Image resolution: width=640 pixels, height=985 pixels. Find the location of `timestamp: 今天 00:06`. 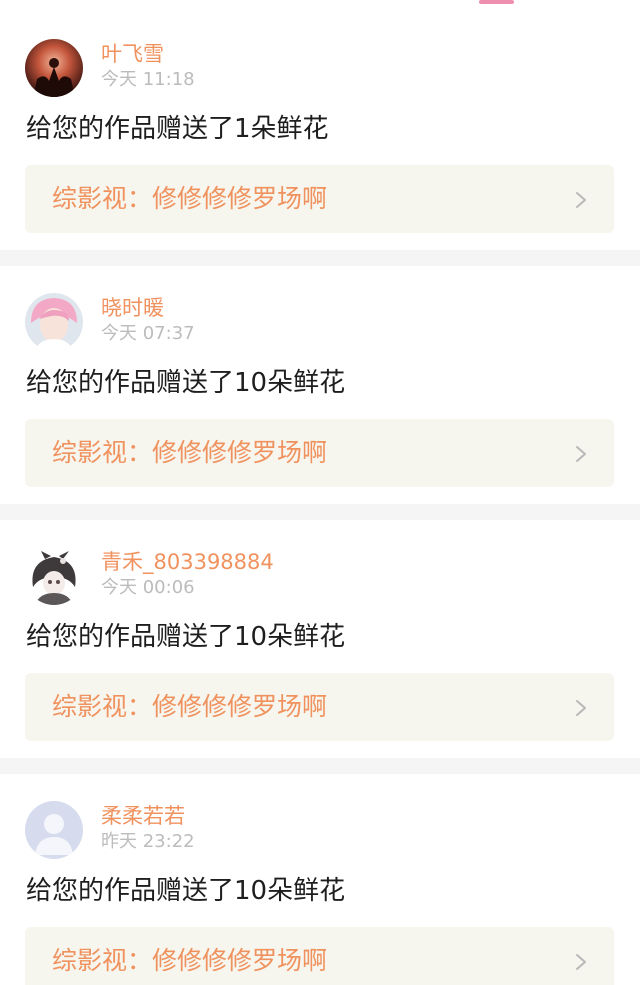

timestamp: 今天 00:06 is located at coordinates (148, 587).